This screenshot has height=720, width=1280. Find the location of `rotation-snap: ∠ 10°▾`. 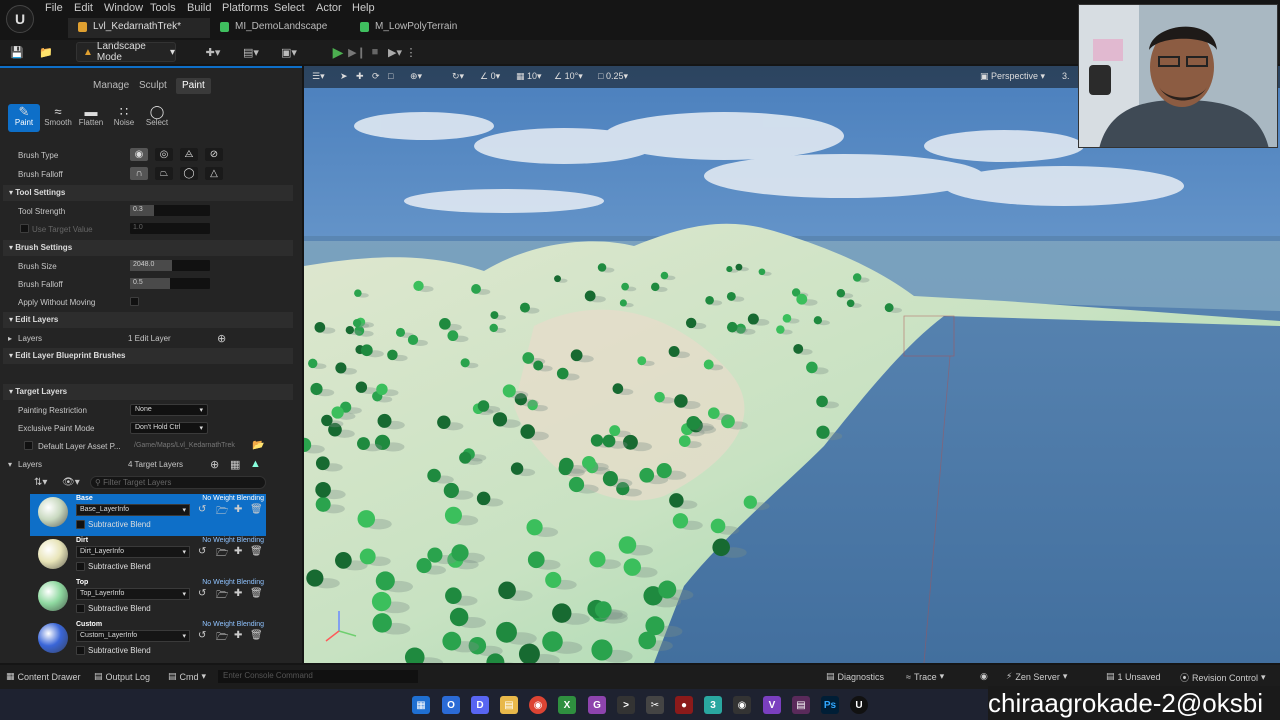

rotation-snap: ∠ 10°▾ is located at coordinates (568, 76).